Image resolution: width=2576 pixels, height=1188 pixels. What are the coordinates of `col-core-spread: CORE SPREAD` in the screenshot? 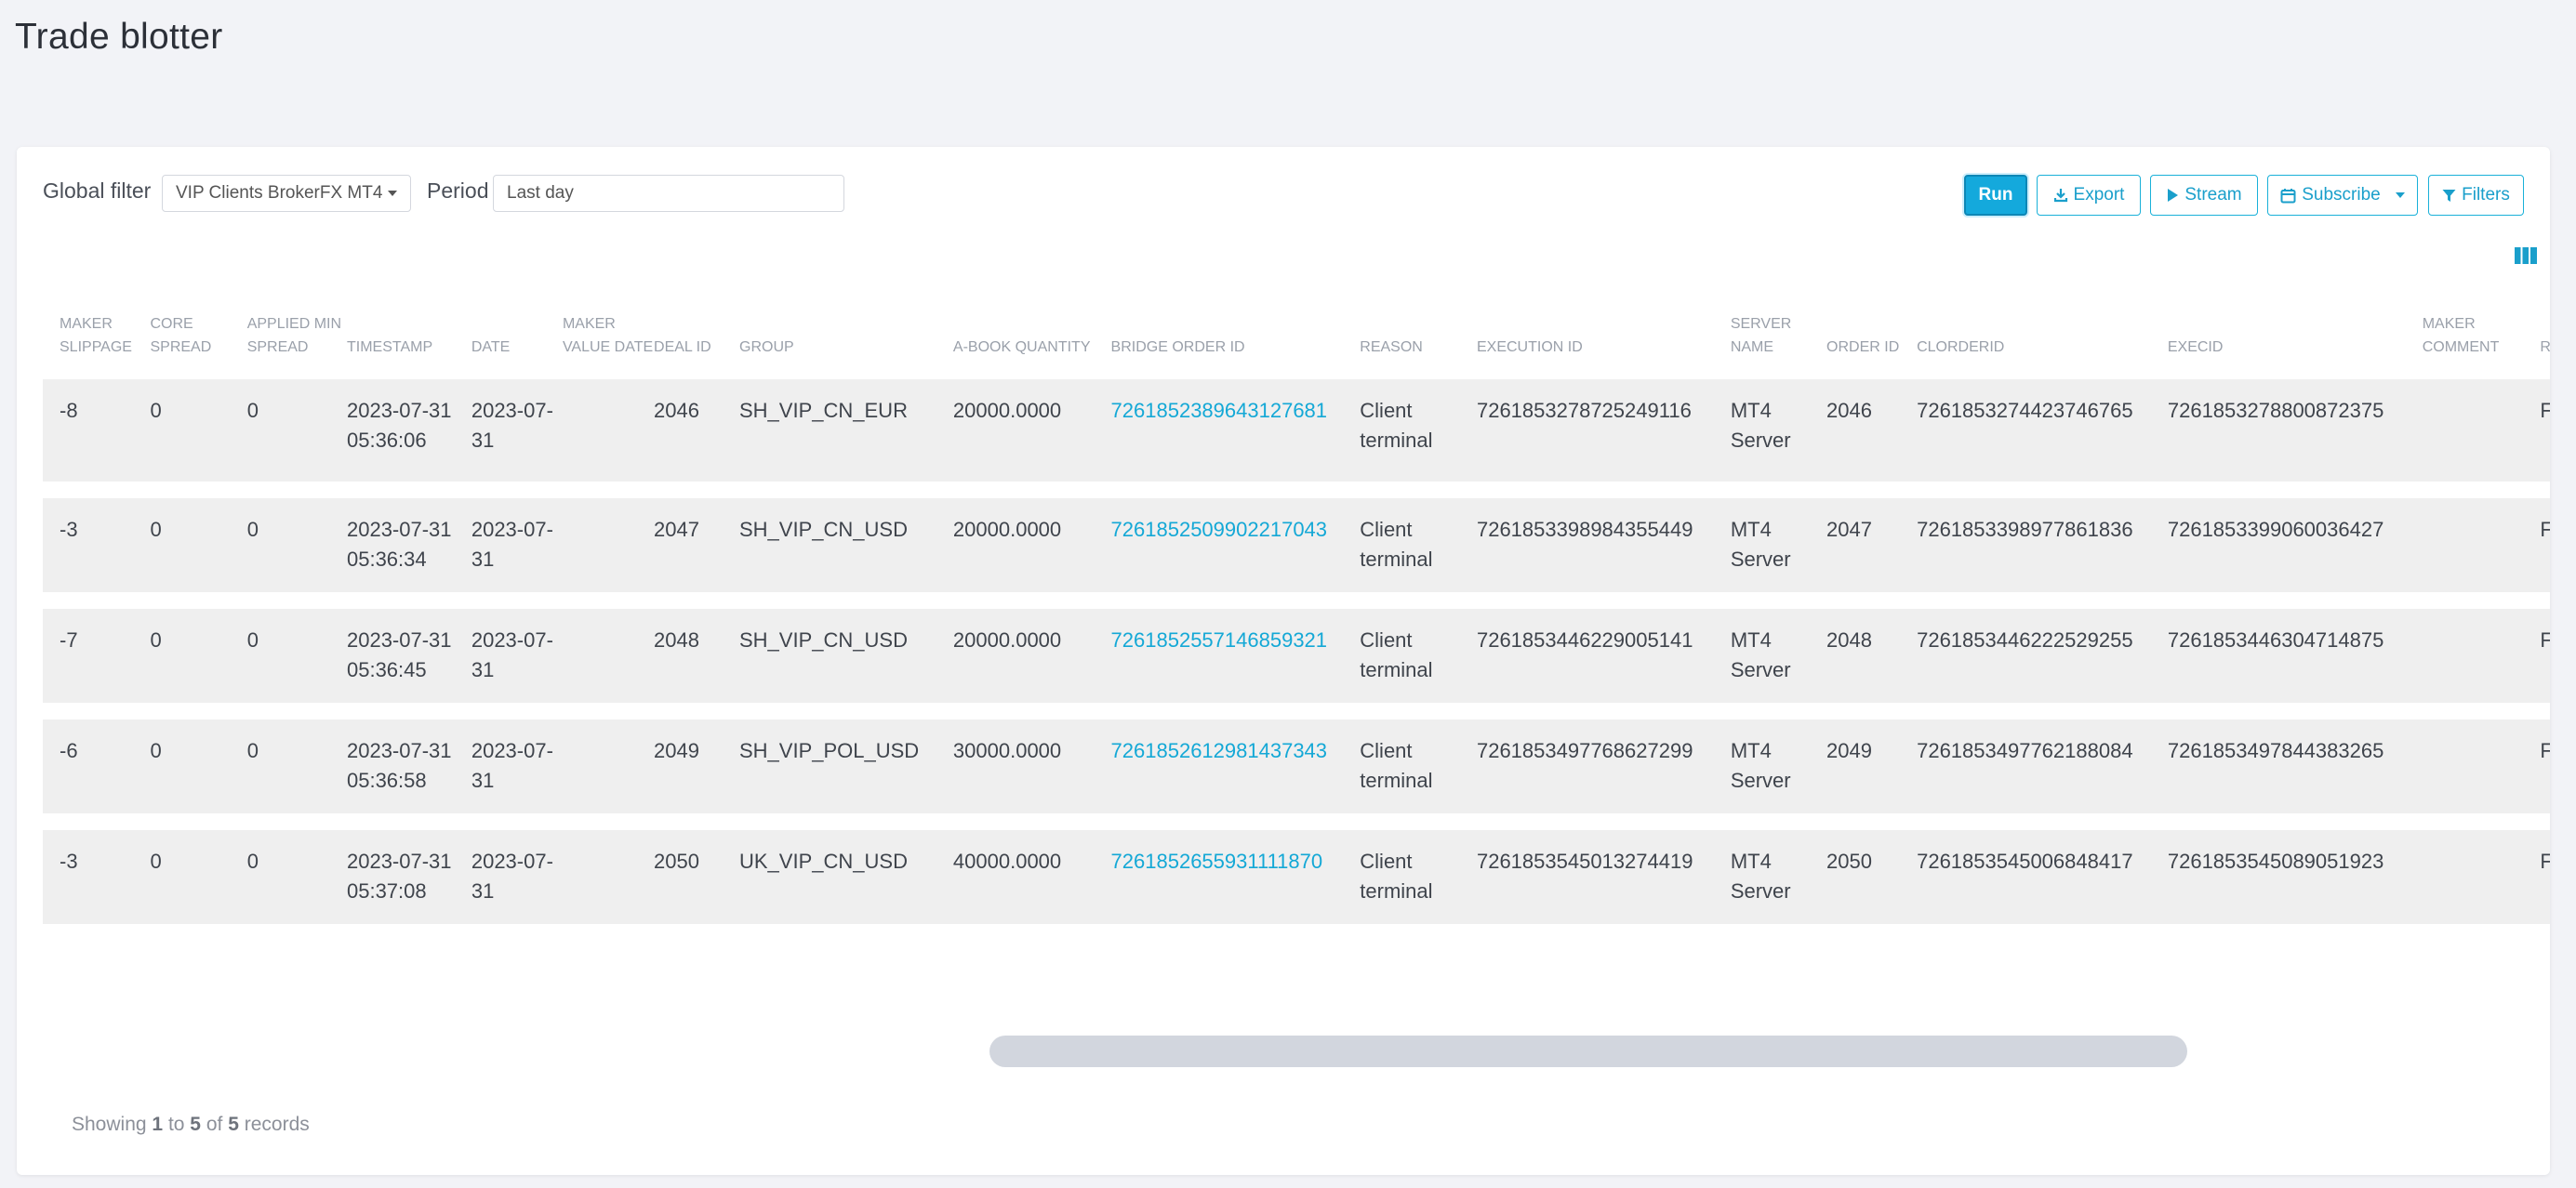 It's located at (198, 331).